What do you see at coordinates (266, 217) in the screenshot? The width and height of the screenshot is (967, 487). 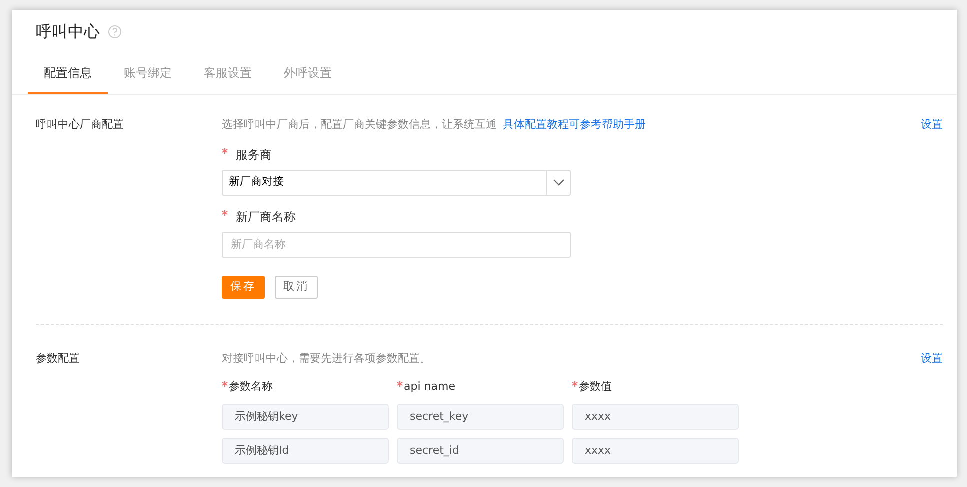 I see `field-label: 新厂商名称` at bounding box center [266, 217].